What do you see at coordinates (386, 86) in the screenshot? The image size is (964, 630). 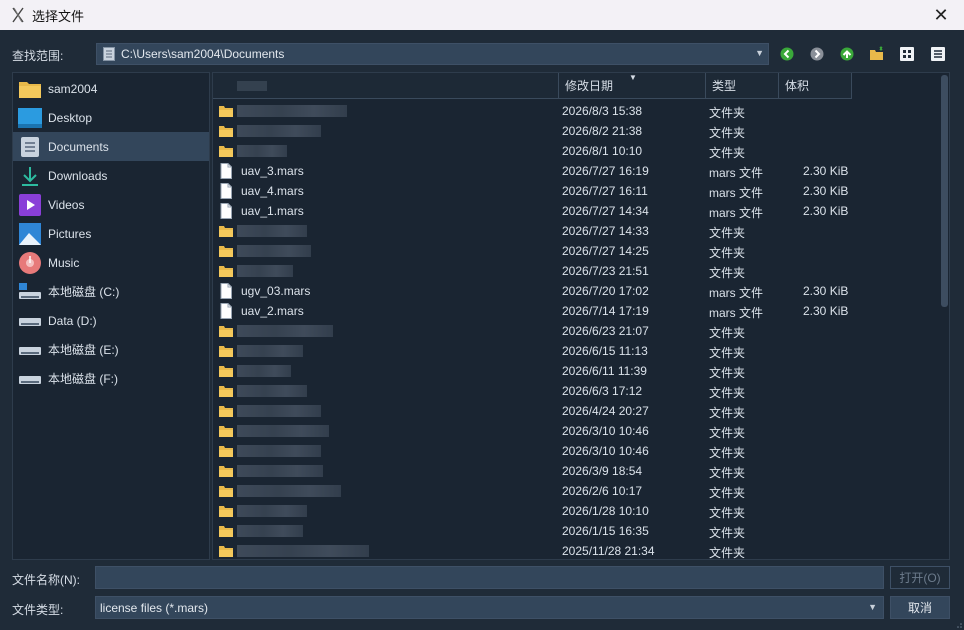 I see `column-header-name` at bounding box center [386, 86].